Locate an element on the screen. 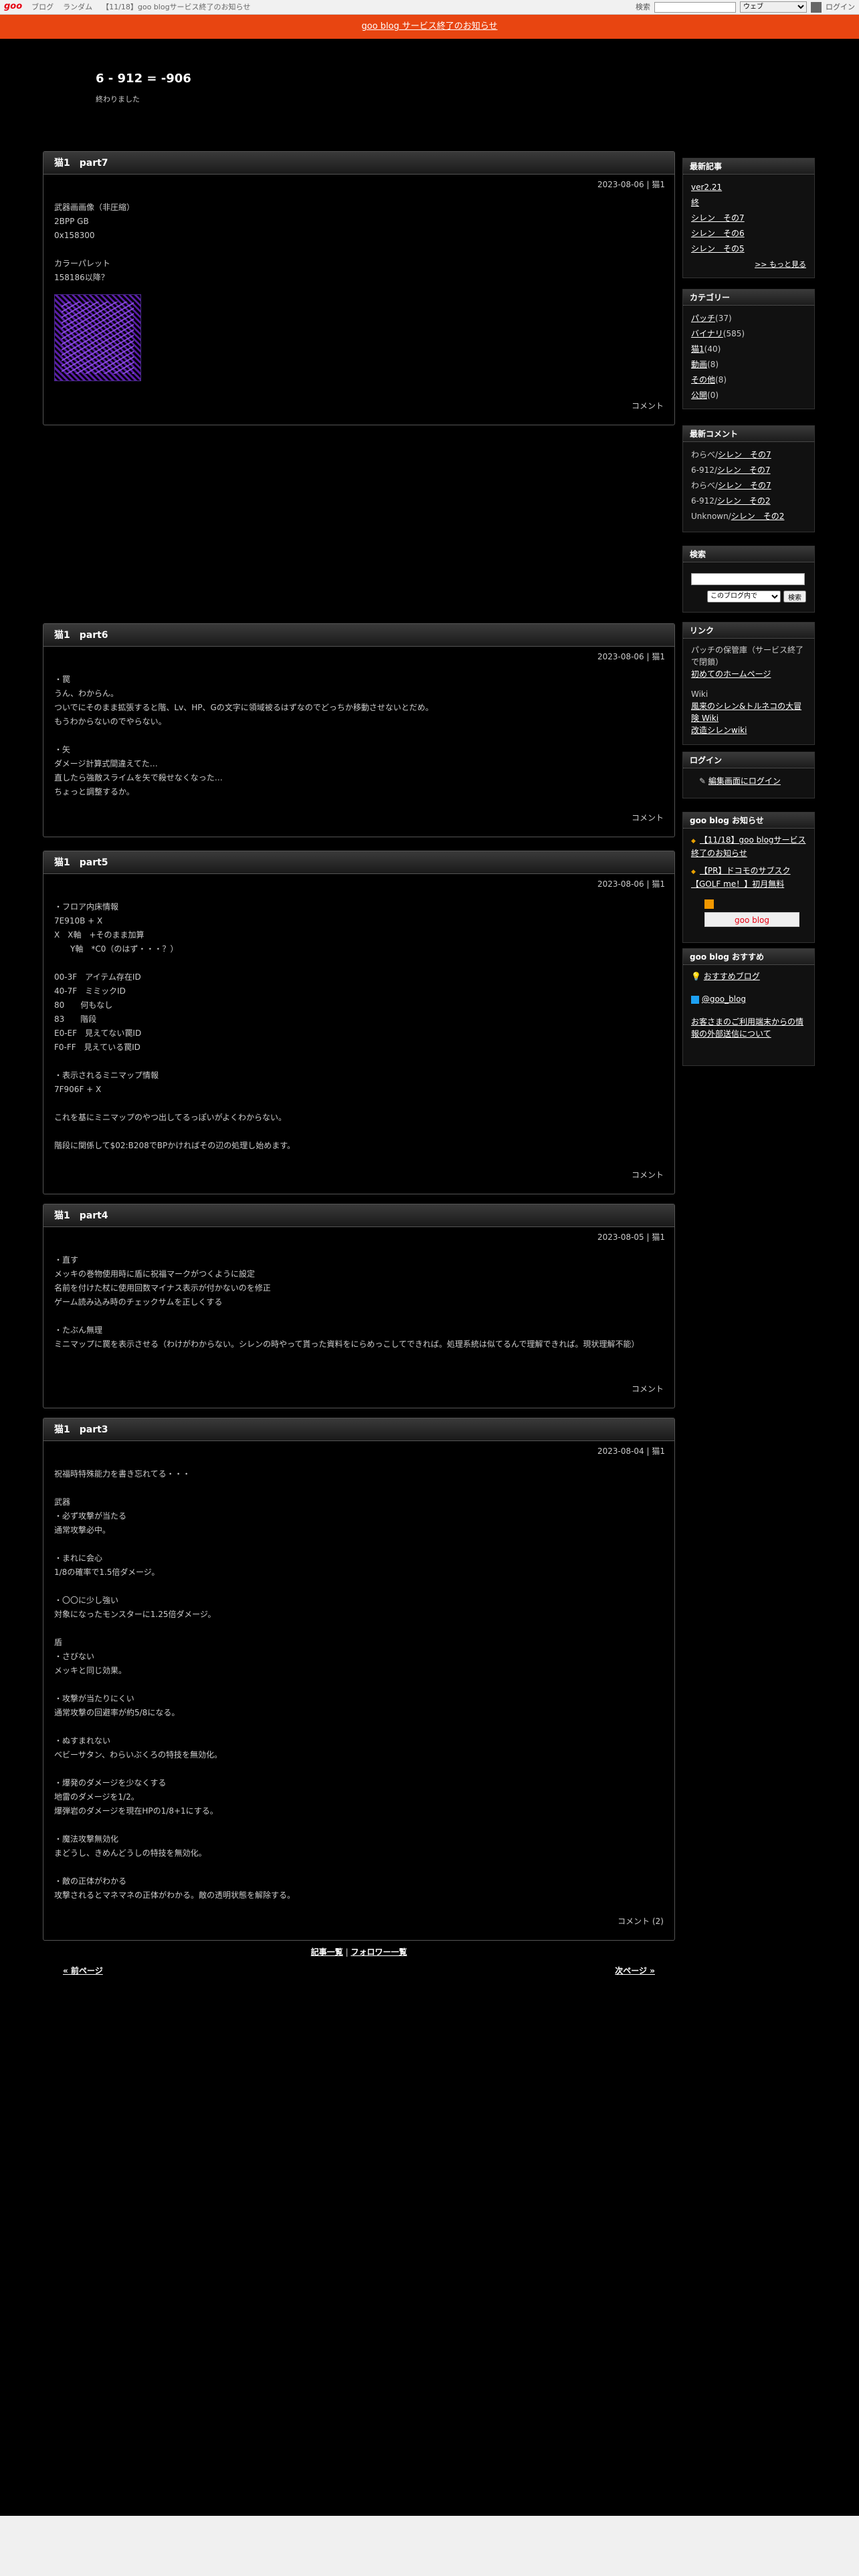 Image resolution: width=859 pixels, height=2576 pixels. entry-text-line: 7E910B + X is located at coordinates (78, 921).